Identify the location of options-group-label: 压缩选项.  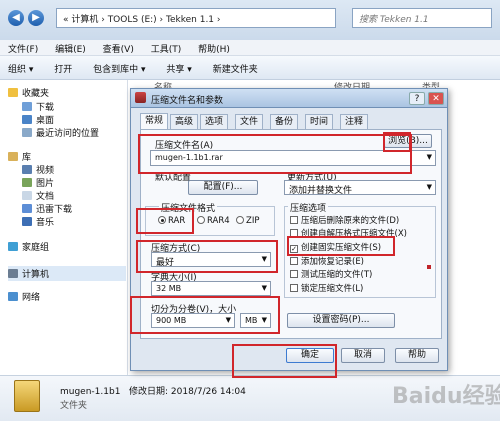
(308, 207).